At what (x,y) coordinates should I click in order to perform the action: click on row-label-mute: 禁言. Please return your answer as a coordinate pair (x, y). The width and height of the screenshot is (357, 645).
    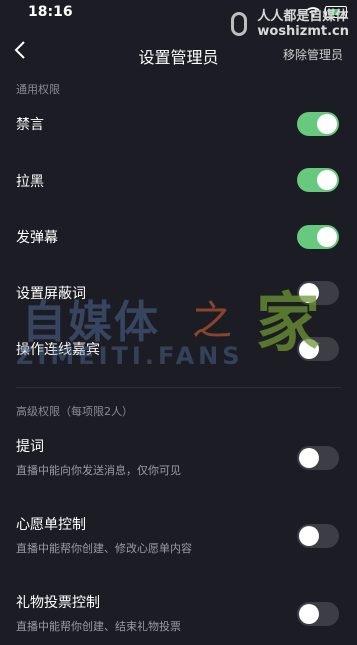
    Looking at the image, I should click on (30, 125).